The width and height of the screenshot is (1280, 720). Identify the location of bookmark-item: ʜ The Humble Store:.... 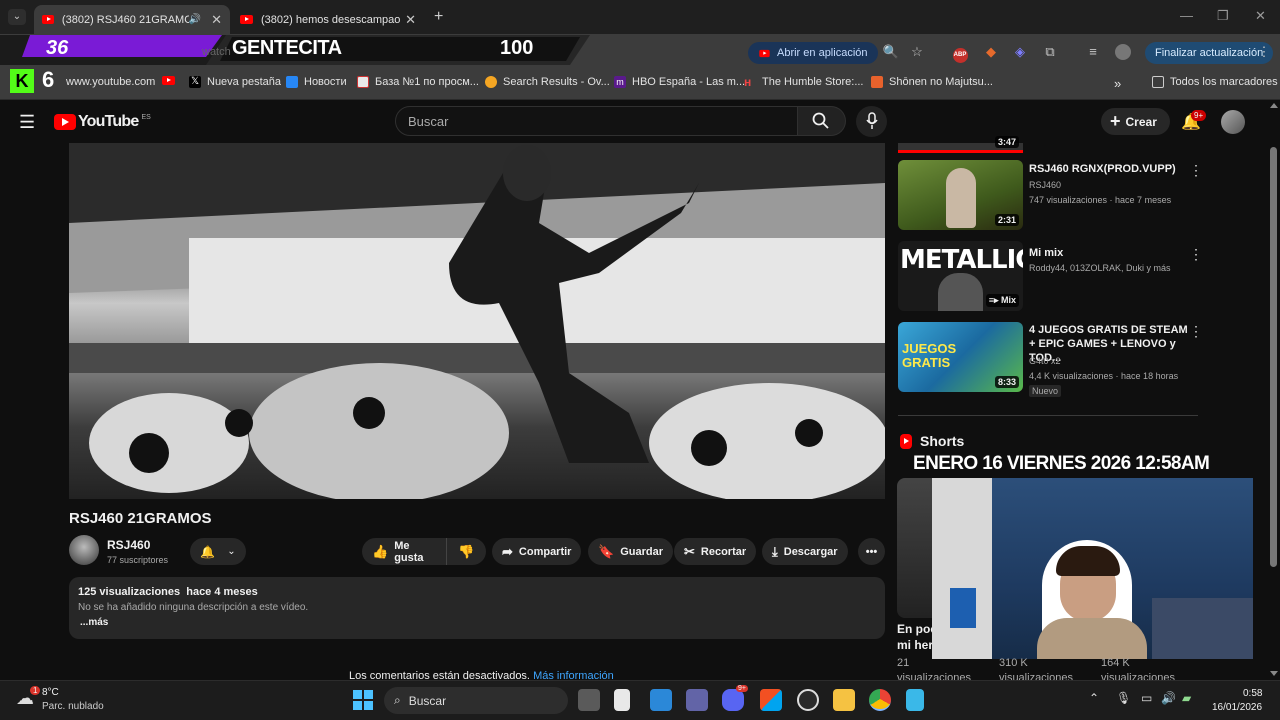
(804, 82).